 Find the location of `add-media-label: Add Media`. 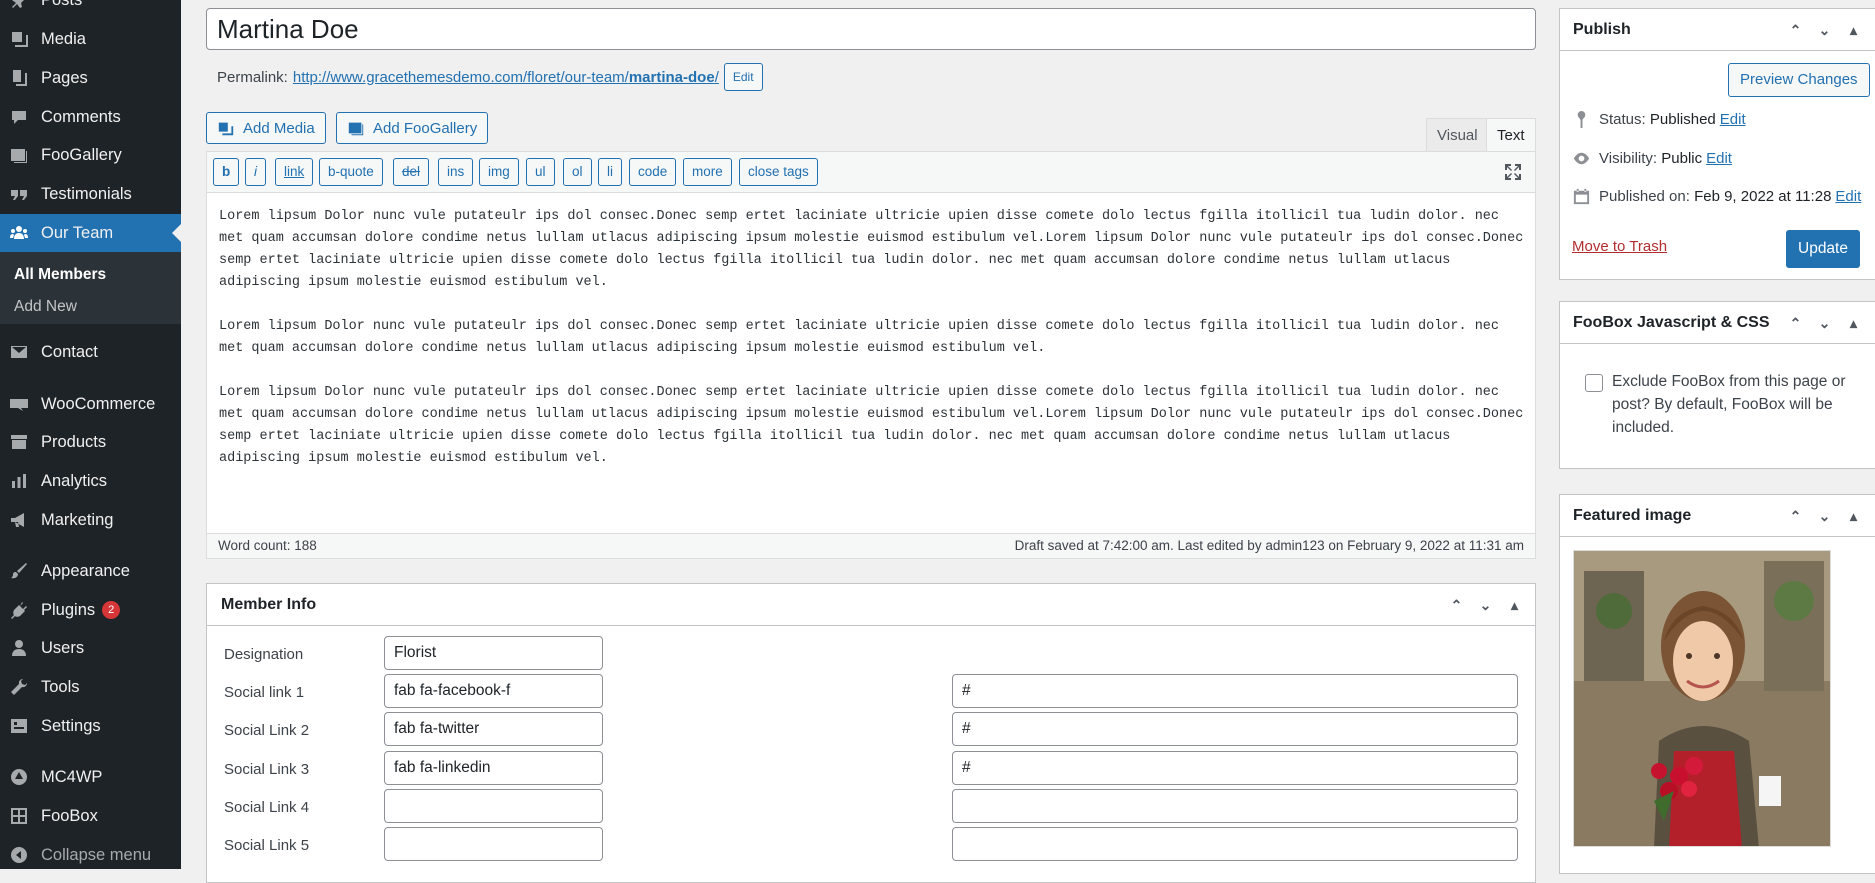

add-media-label: Add Media is located at coordinates (279, 128).